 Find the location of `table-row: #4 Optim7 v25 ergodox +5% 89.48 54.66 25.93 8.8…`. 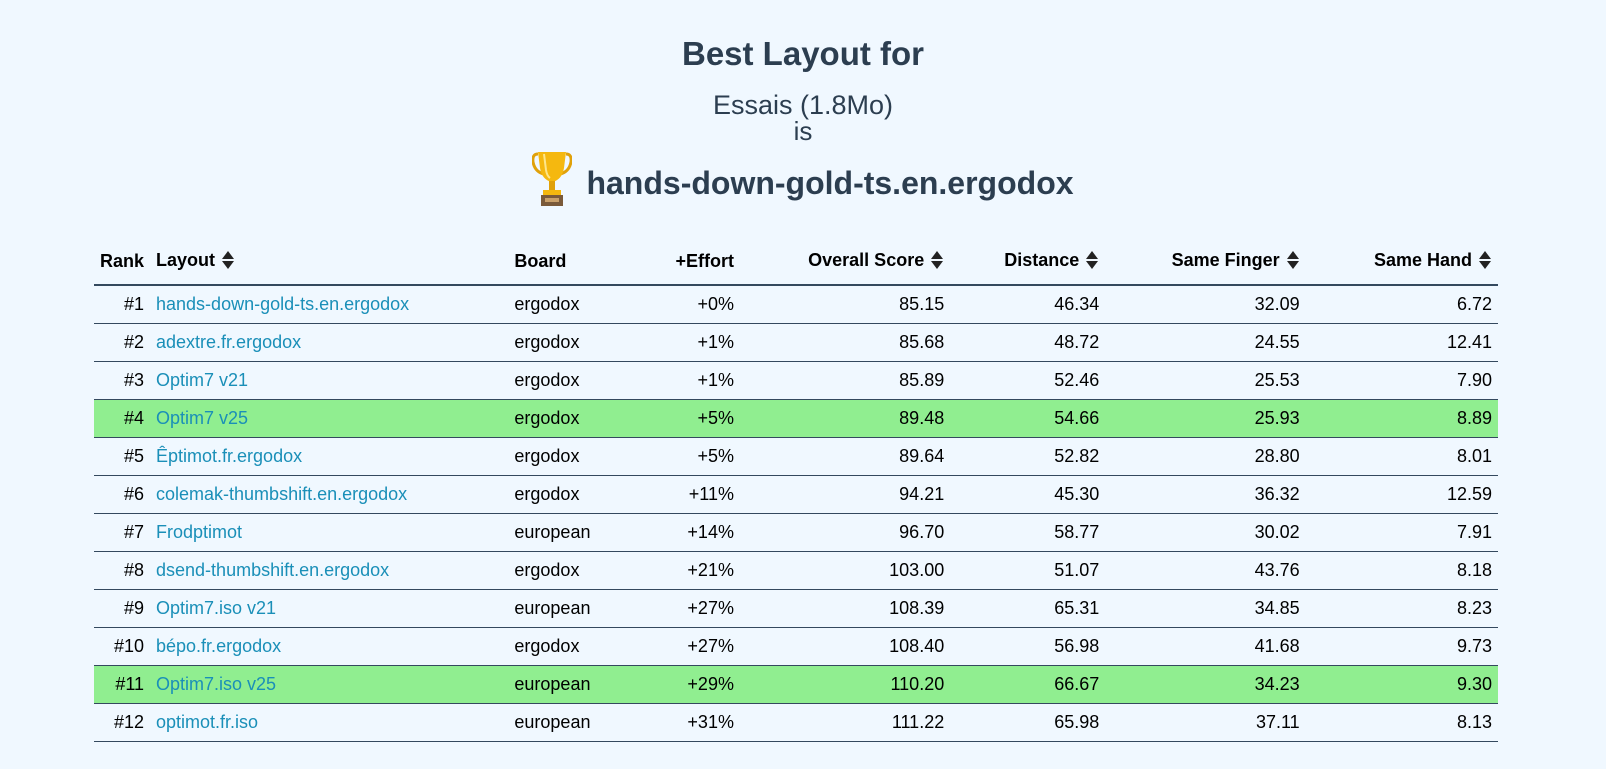

table-row: #4 Optim7 v25 ergodox +5% 89.48 54.66 25.93 8.8… is located at coordinates (796, 418).